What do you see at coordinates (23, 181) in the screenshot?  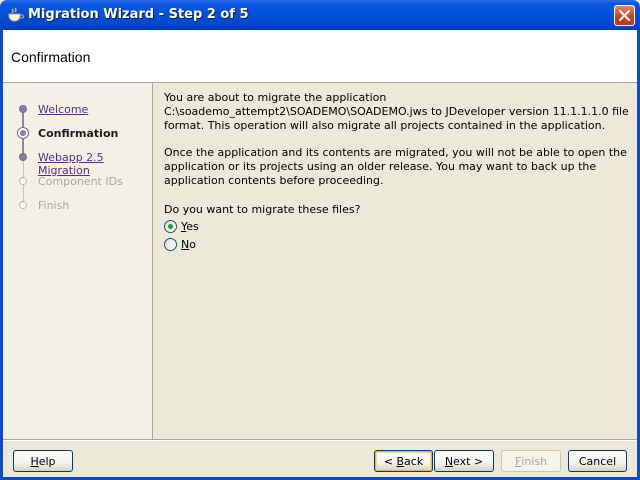 I see `step-marker-component-ids` at bounding box center [23, 181].